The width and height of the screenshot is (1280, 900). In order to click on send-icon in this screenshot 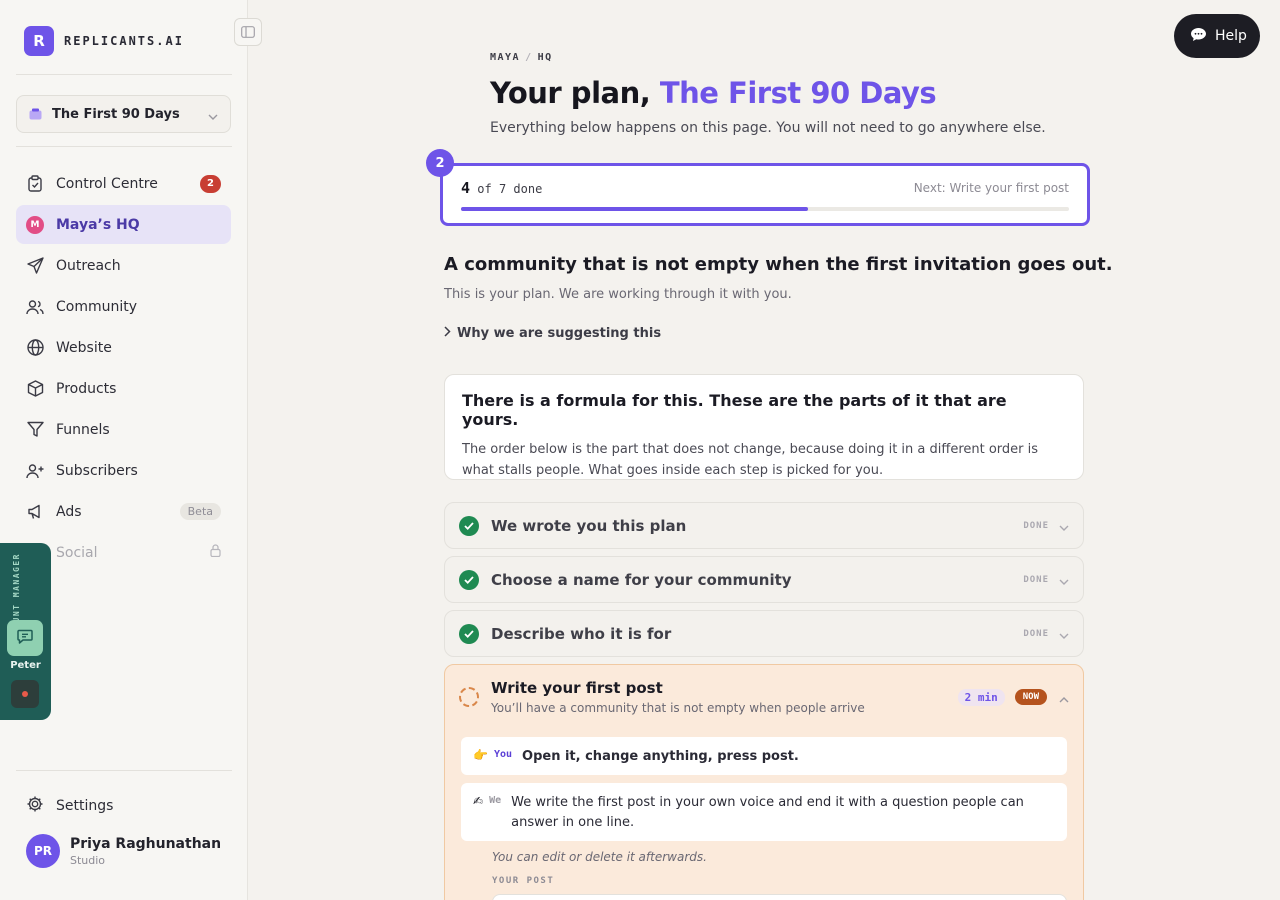, I will do `click(35, 266)`.